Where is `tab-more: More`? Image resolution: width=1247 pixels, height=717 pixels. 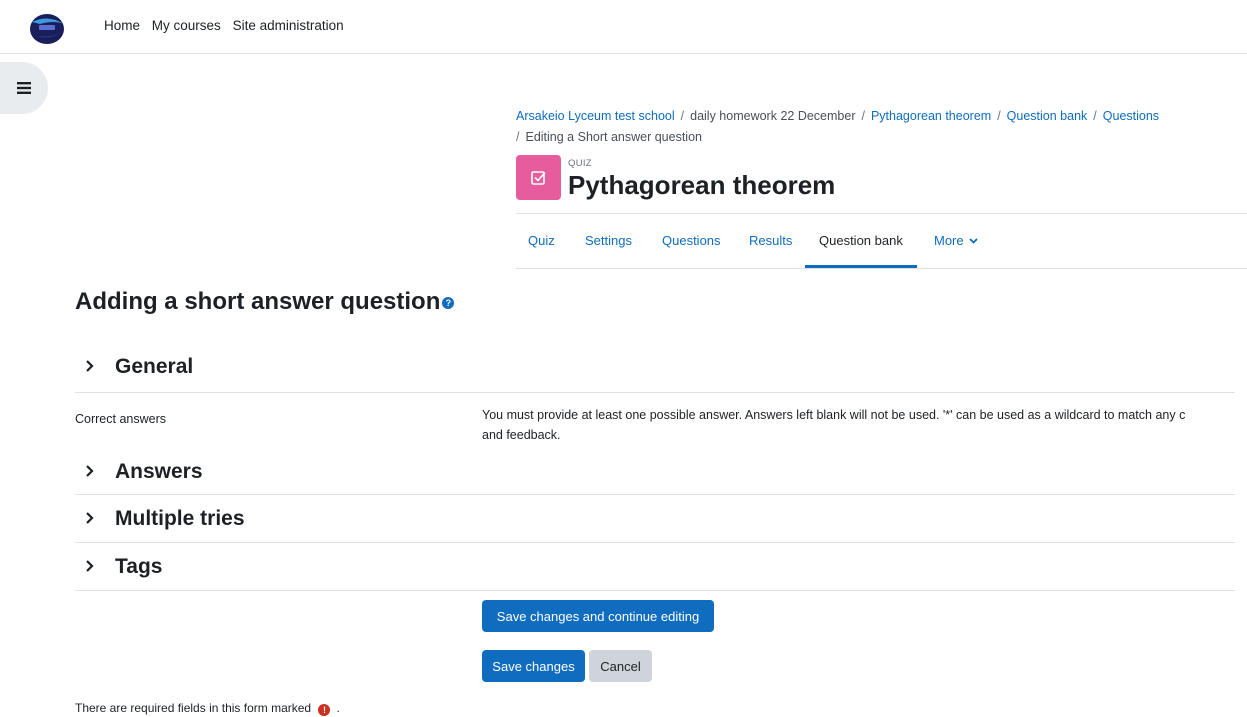 tab-more: More is located at coordinates (956, 241).